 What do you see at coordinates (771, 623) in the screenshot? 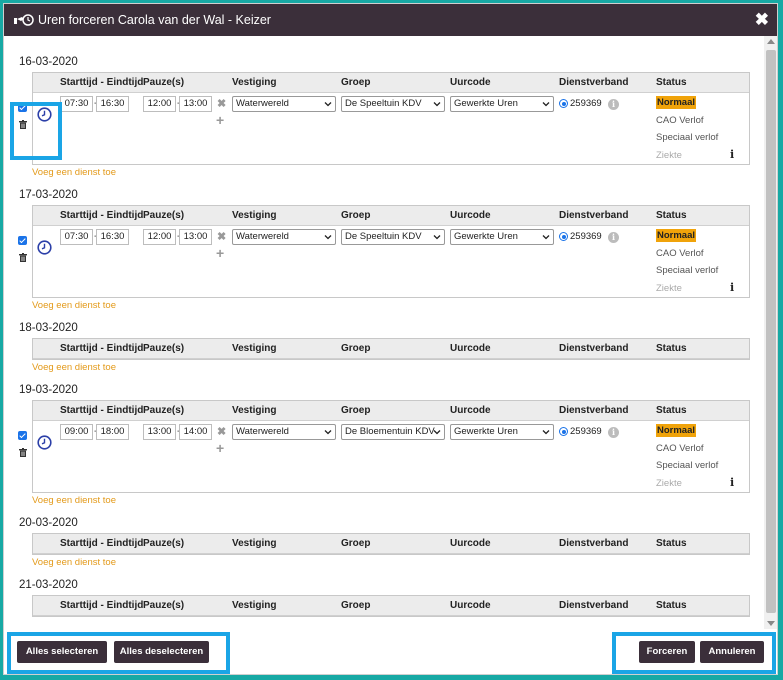
I see `scroll-down-icon` at bounding box center [771, 623].